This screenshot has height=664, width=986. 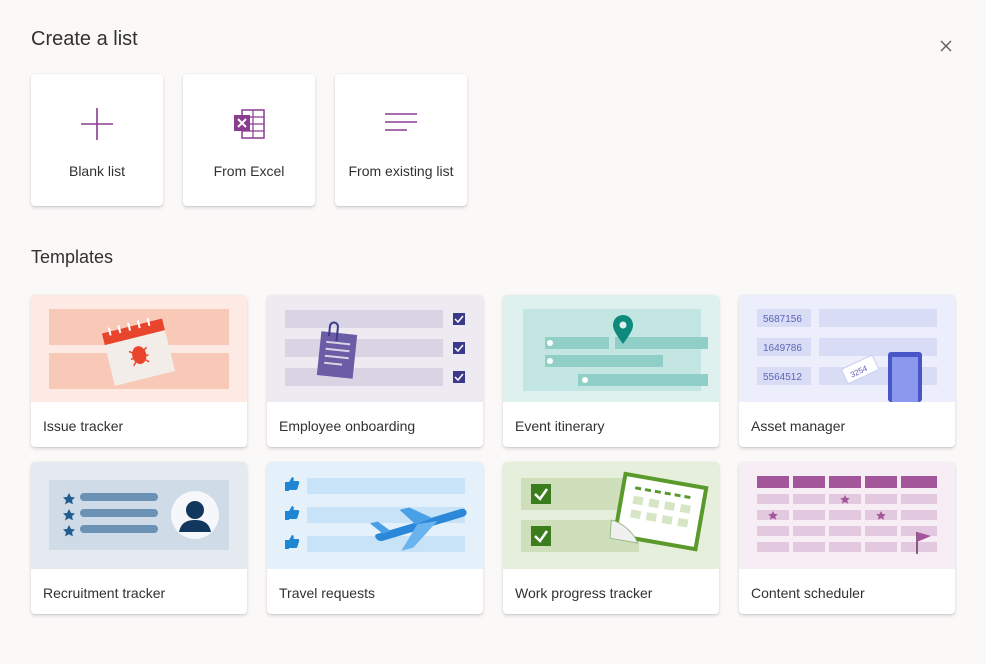 What do you see at coordinates (401, 124) in the screenshot?
I see `list-lines-icon` at bounding box center [401, 124].